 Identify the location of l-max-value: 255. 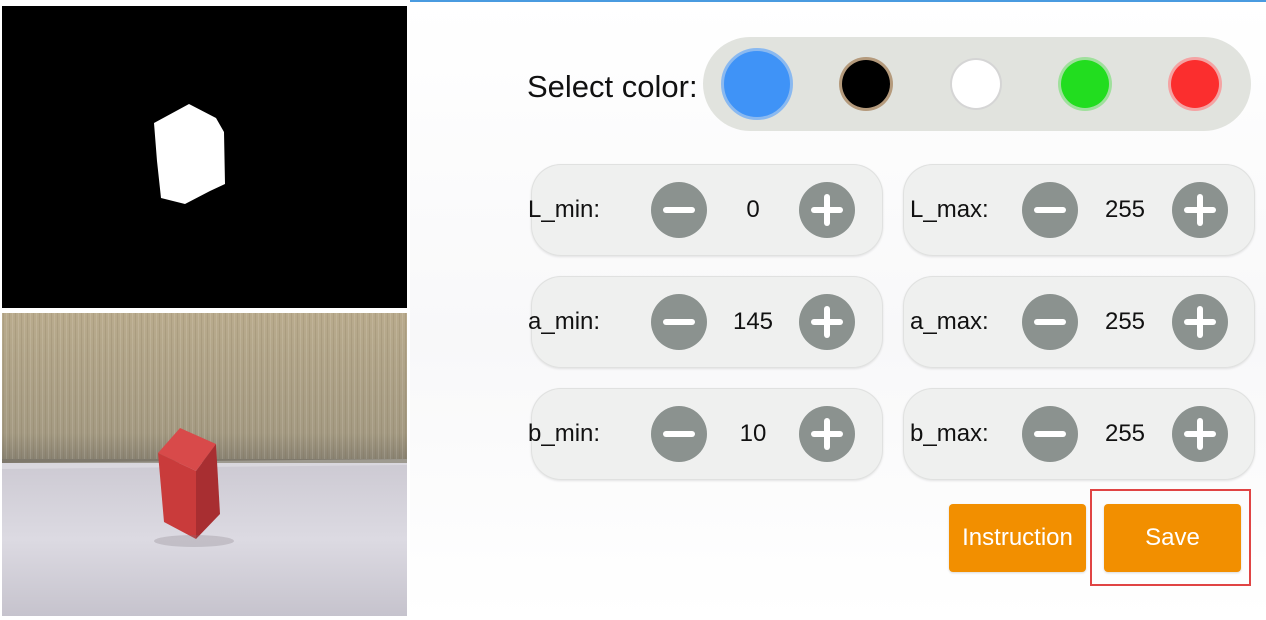
(1125, 209).